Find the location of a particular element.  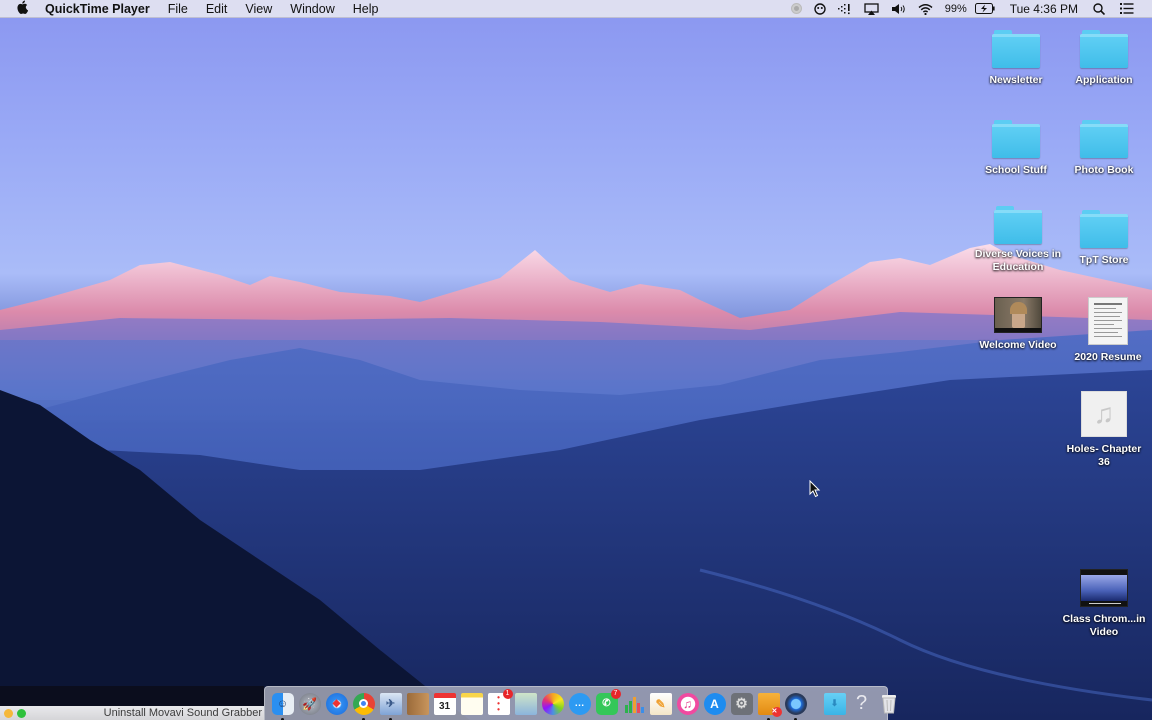

menu-view: View is located at coordinates (258, 9).